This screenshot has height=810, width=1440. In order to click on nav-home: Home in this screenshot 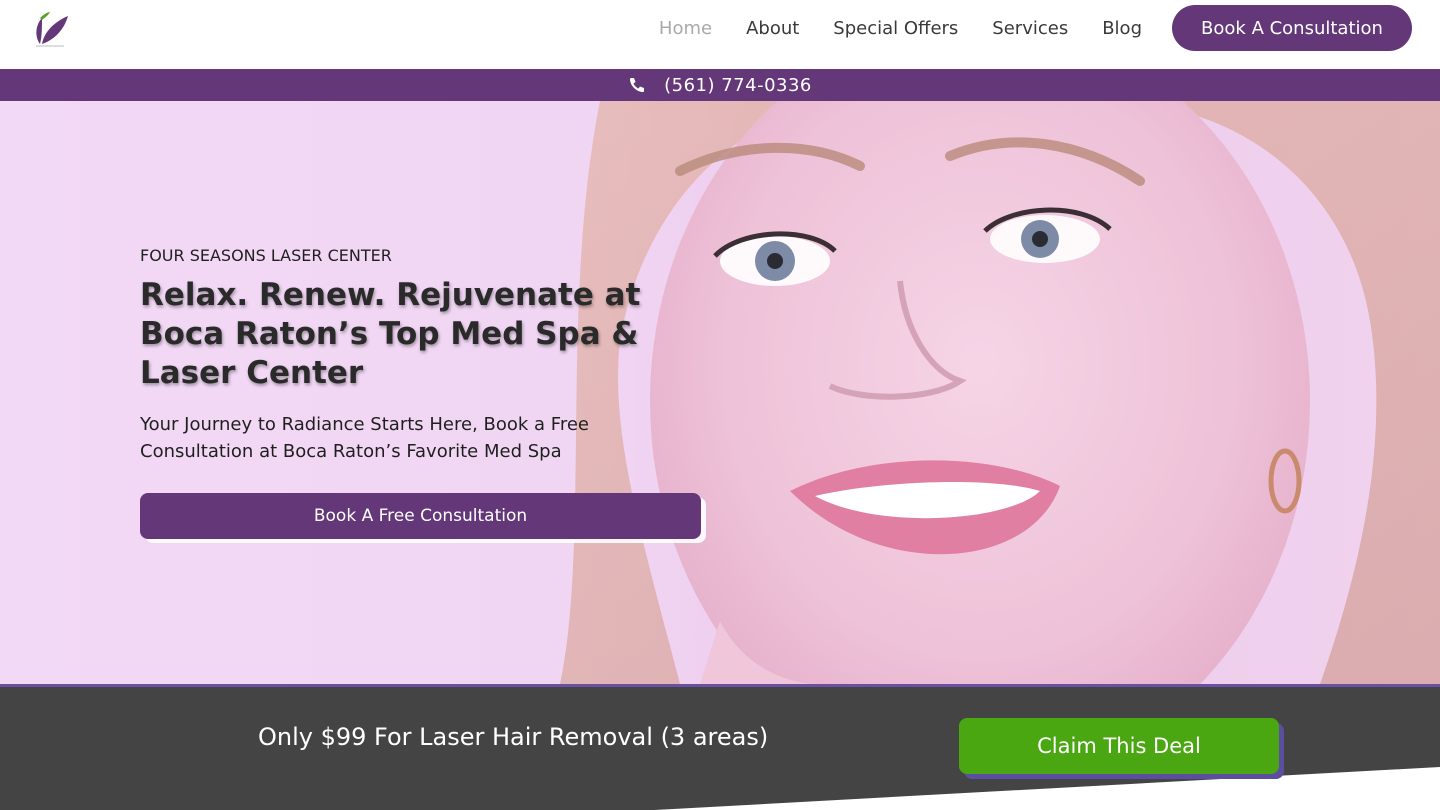, I will do `click(685, 28)`.